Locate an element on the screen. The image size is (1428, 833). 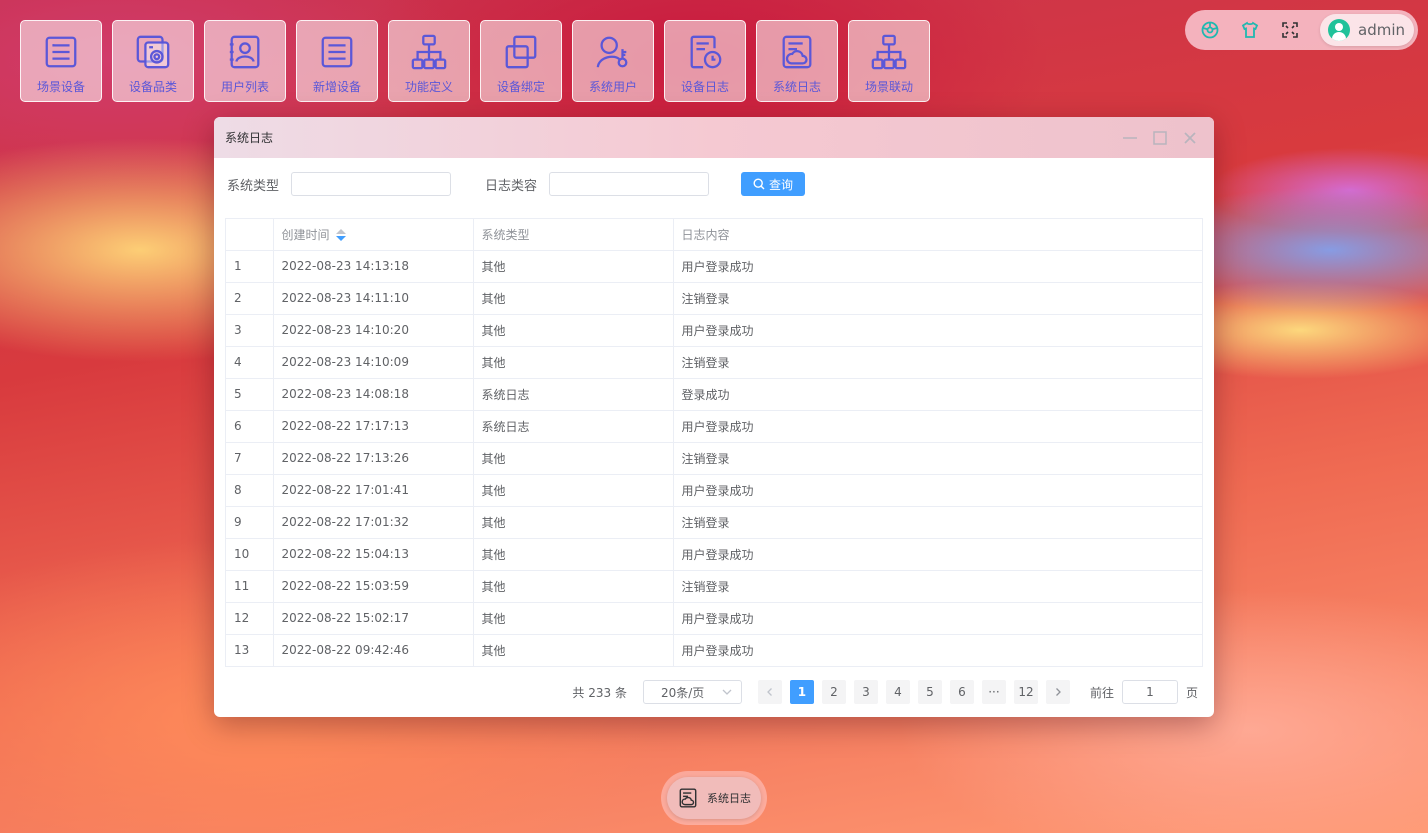
desktop-icon-add-device: 新增设备 is located at coordinates (337, 61).